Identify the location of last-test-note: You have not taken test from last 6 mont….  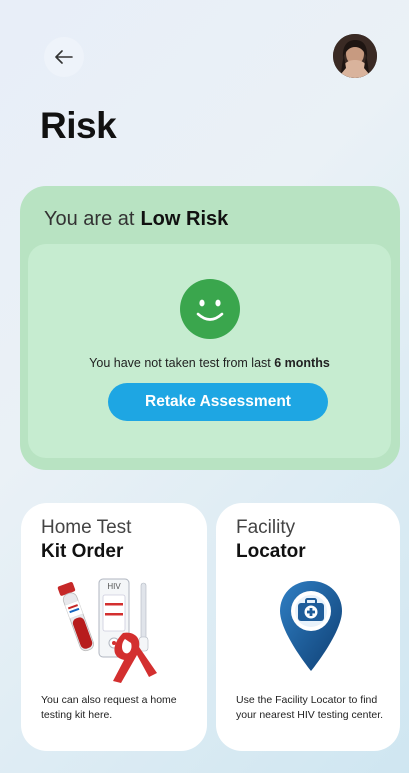
(209, 363).